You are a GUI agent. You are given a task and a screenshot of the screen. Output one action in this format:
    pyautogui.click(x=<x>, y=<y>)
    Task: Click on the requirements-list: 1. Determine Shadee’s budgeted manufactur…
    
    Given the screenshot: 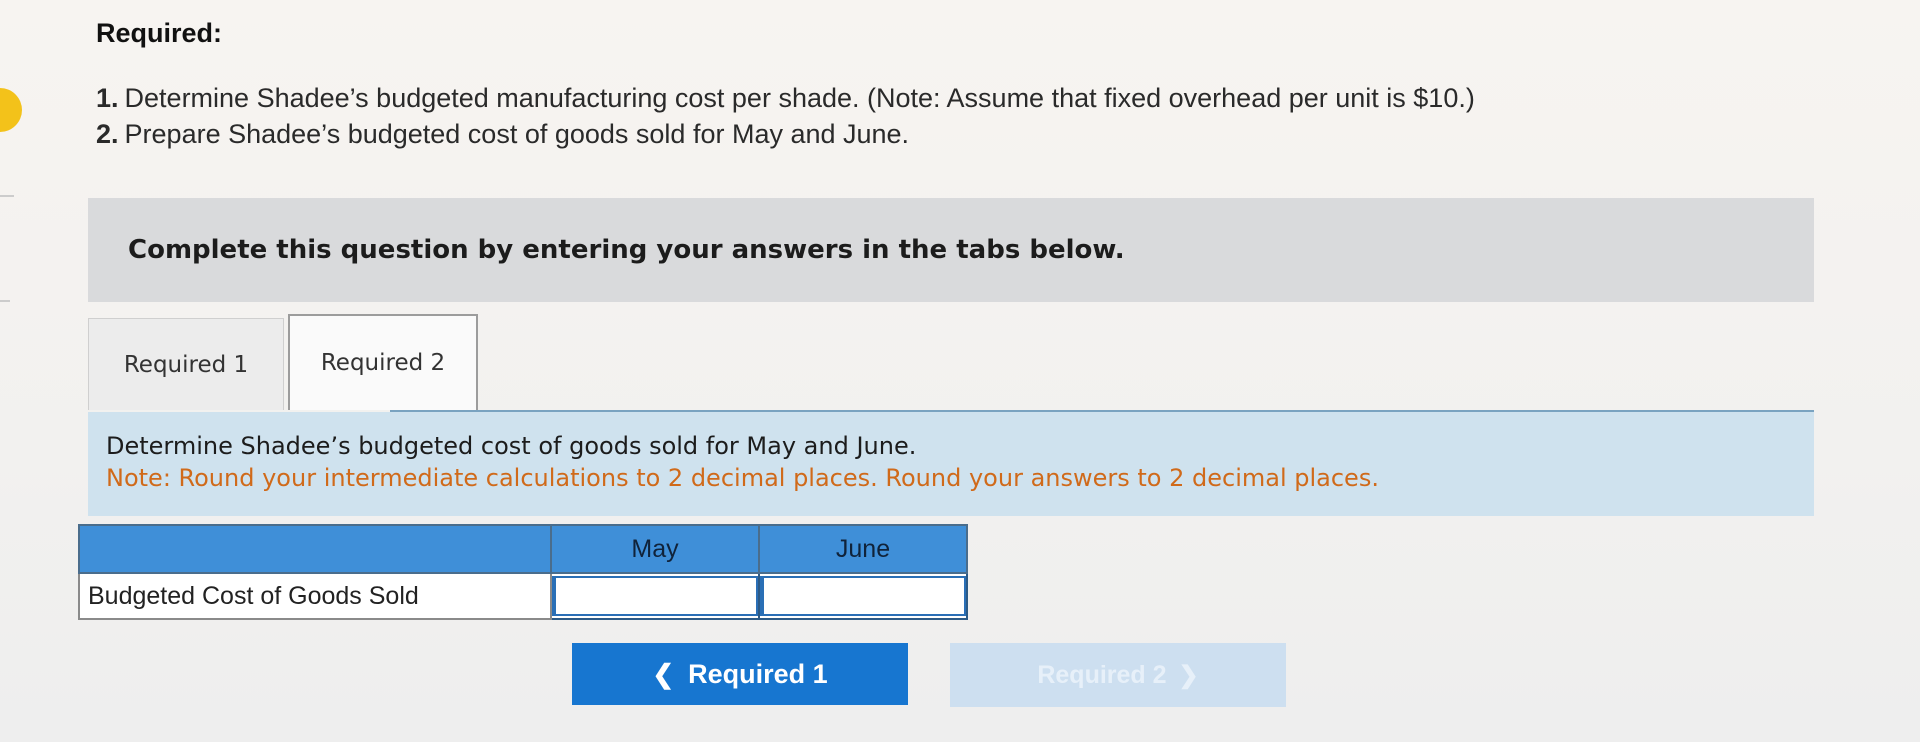 What is the action you would take?
    pyautogui.click(x=785, y=116)
    